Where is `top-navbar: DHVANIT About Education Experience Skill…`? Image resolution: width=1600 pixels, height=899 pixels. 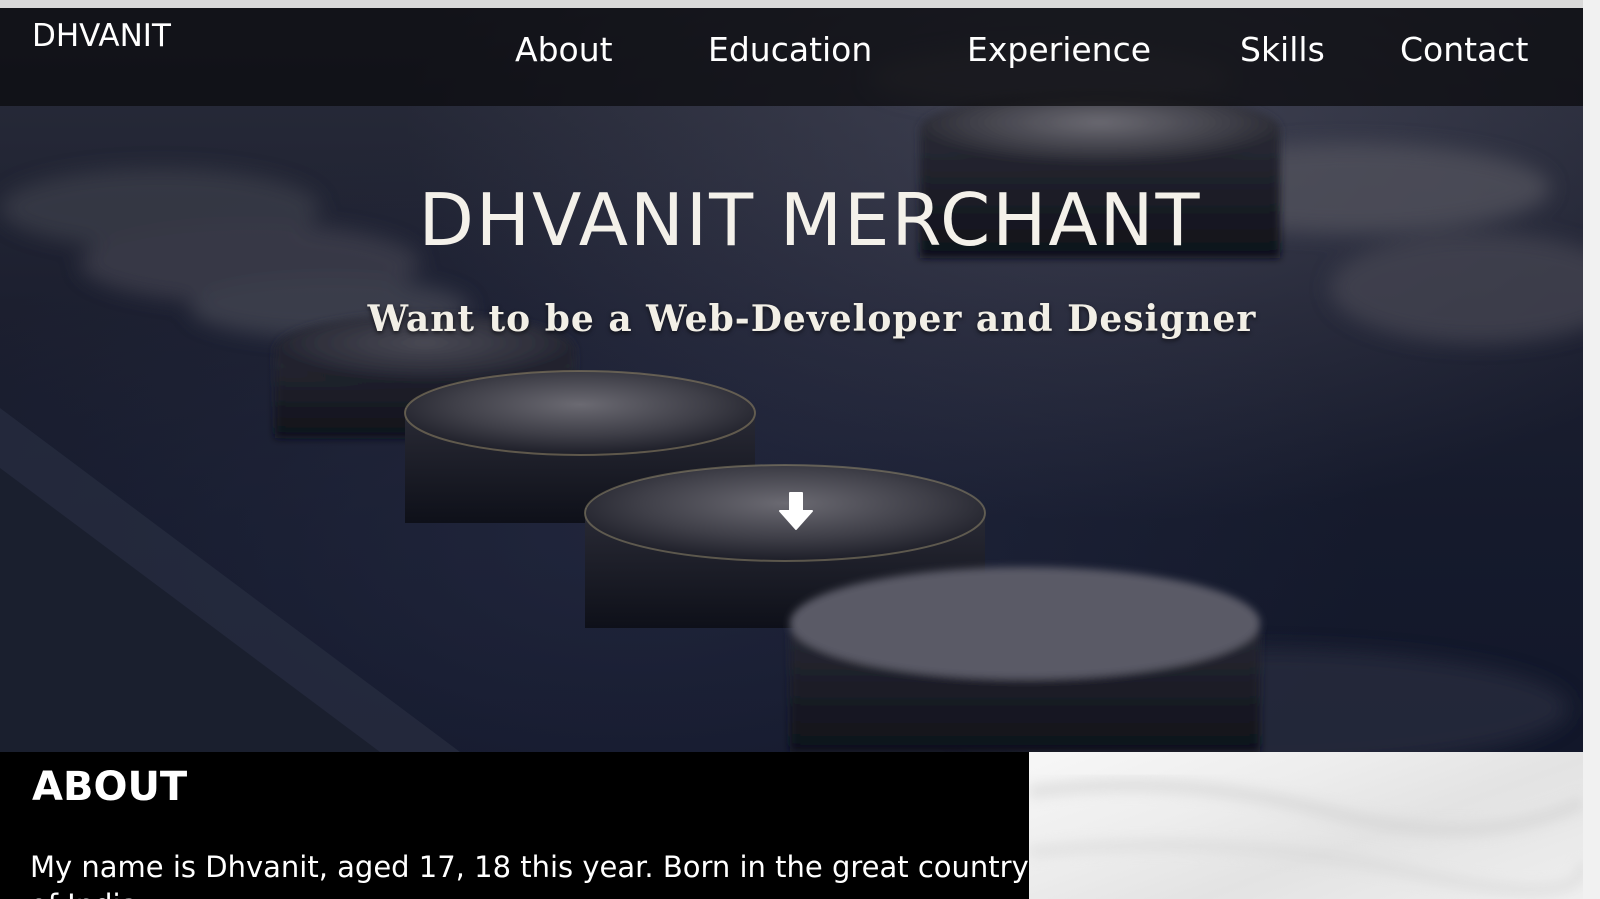
top-navbar: DHVANIT About Education Experience Skill… is located at coordinates (791, 57).